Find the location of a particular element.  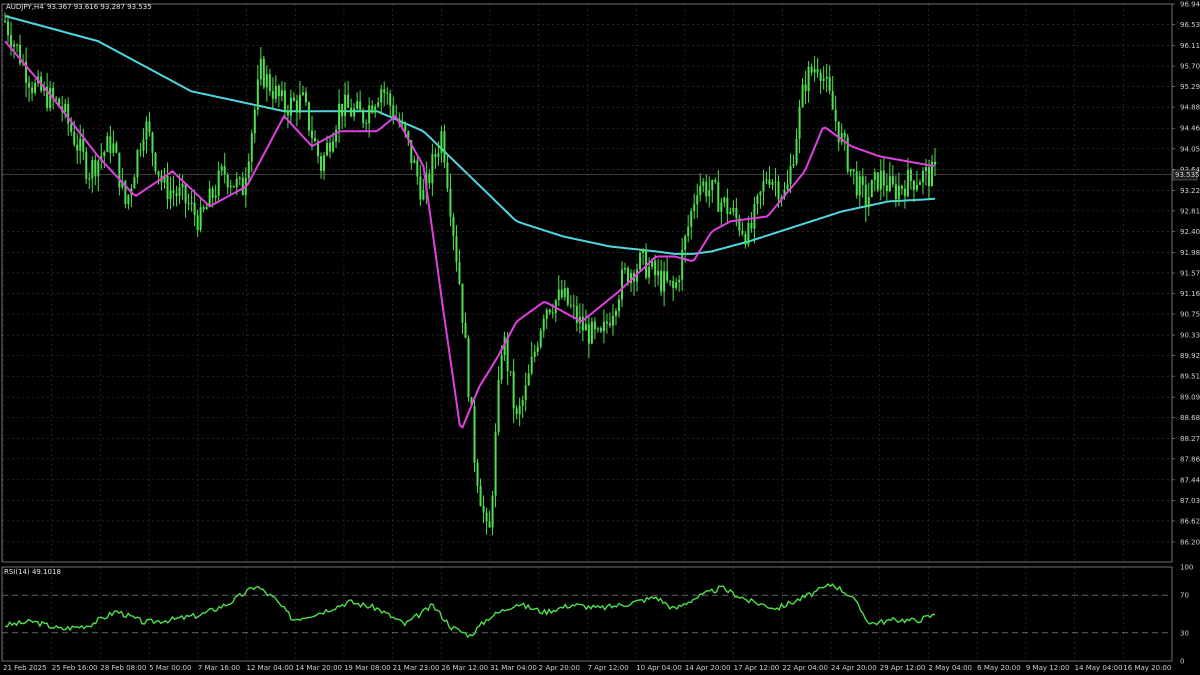

price-tick-label: 94.880 is located at coordinates (1190, 108).